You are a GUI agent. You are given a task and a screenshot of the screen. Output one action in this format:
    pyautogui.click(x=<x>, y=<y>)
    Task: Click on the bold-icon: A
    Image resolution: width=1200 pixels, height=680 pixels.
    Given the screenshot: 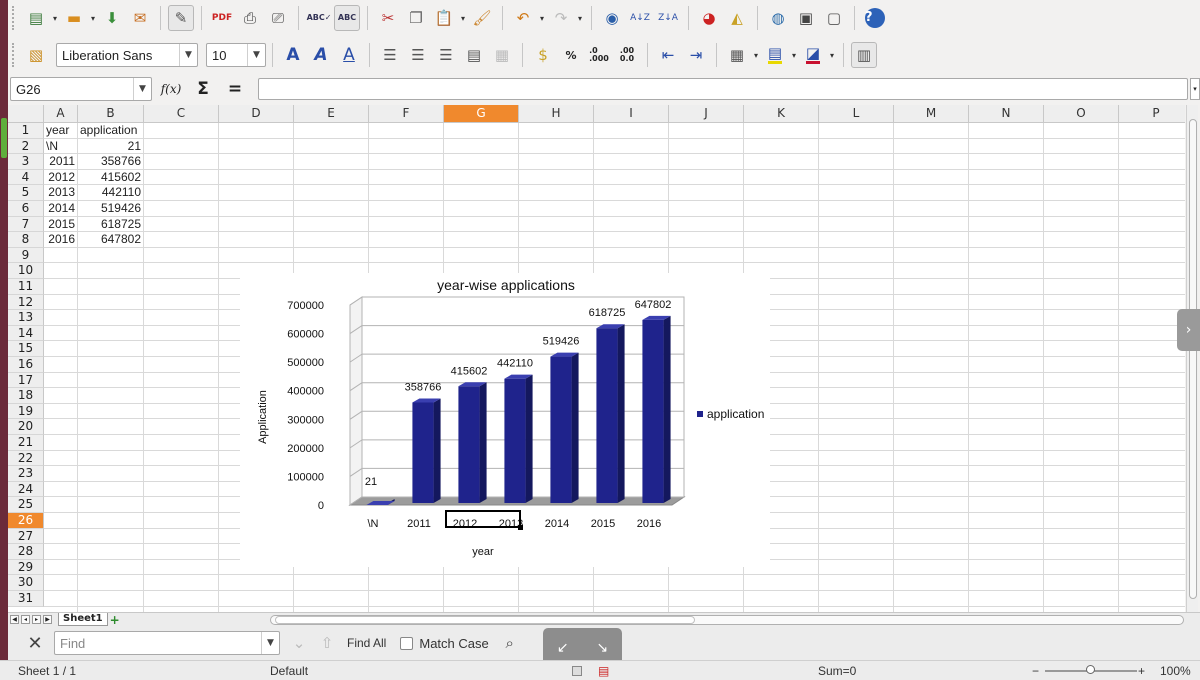 What is the action you would take?
    pyautogui.click(x=293, y=55)
    